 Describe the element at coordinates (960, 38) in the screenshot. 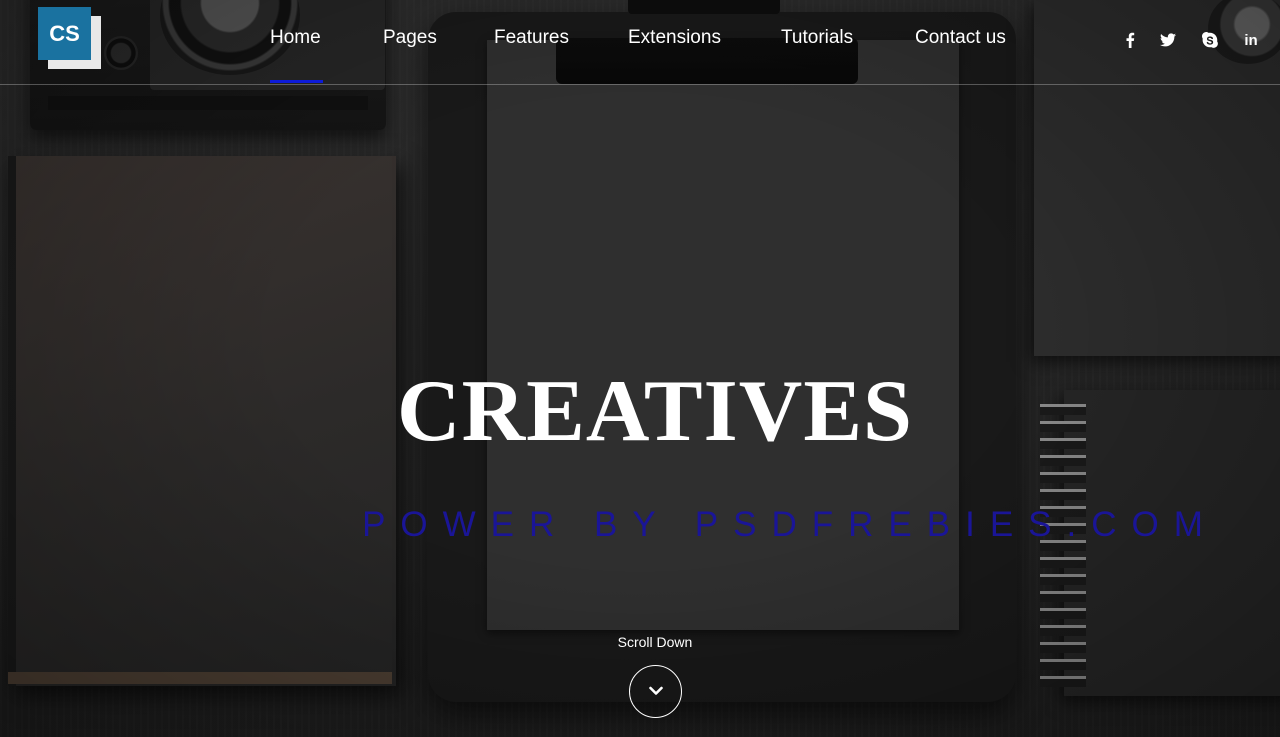

I see `nav-item-contact-us: Contact us` at that location.